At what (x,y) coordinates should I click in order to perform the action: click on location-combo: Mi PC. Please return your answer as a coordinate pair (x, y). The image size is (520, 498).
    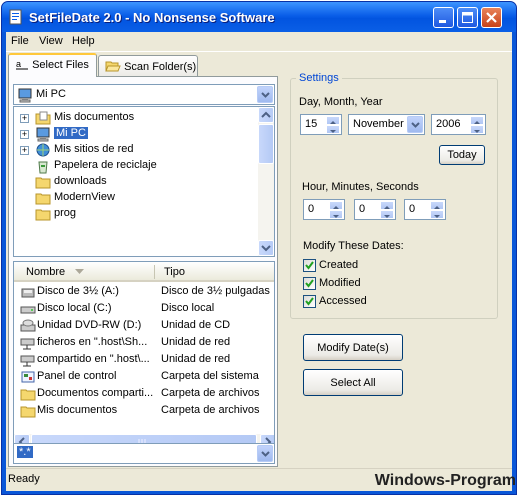
    Looking at the image, I should click on (144, 94).